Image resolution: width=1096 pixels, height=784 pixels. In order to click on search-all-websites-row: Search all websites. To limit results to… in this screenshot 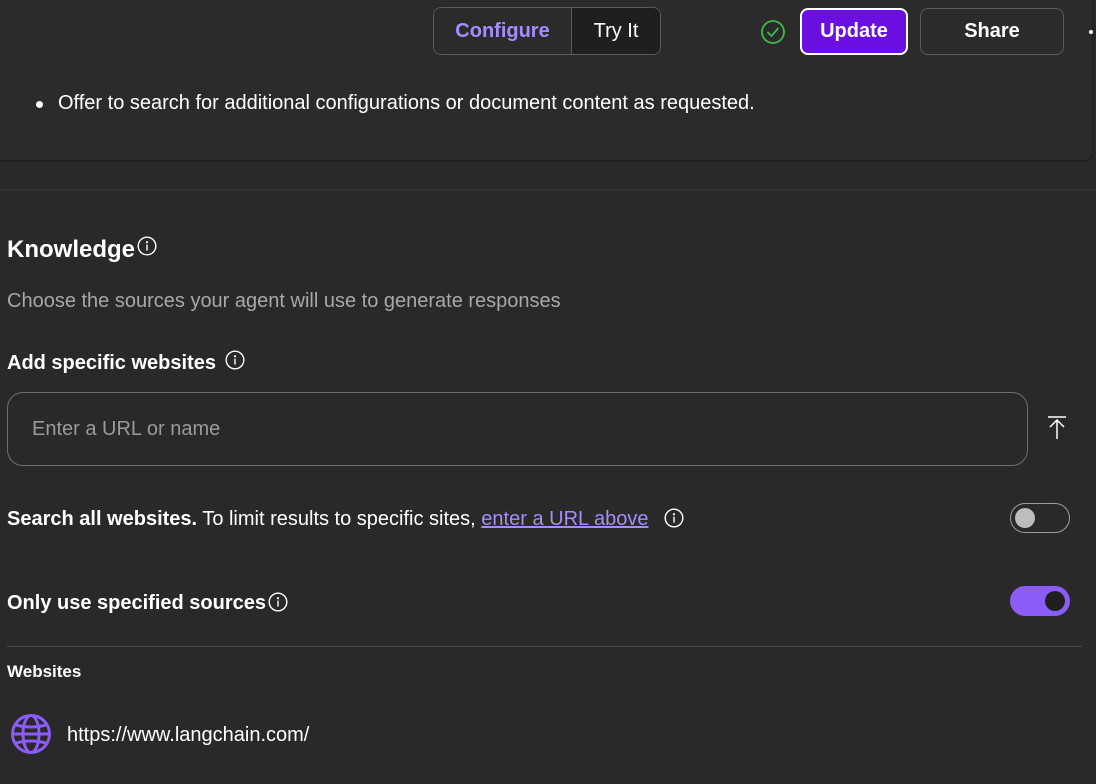, I will do `click(327, 519)`.